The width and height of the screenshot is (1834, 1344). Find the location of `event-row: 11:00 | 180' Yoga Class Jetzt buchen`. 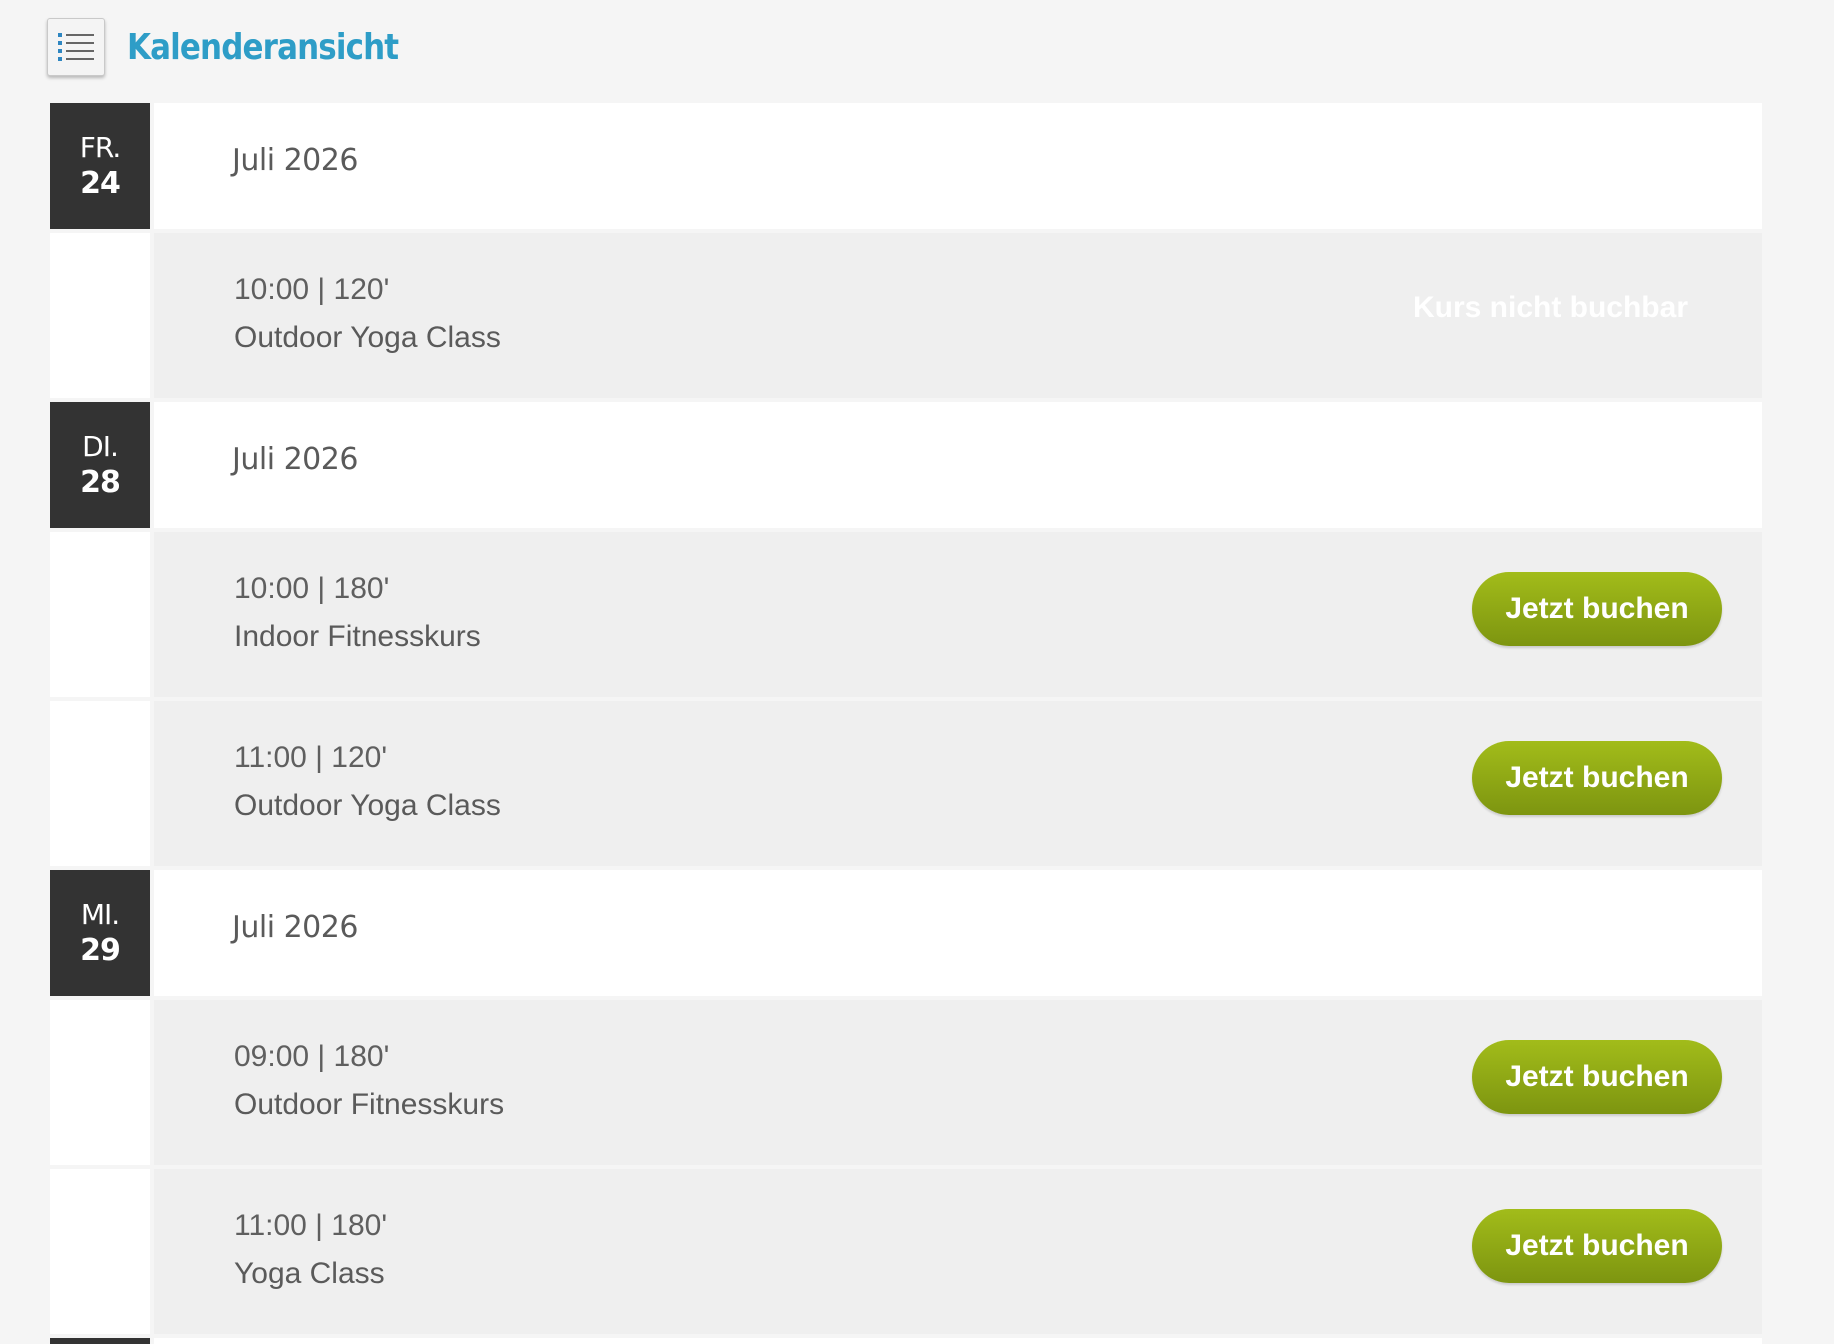

event-row: 11:00 | 180' Yoga Class Jetzt buchen is located at coordinates (906, 1251).